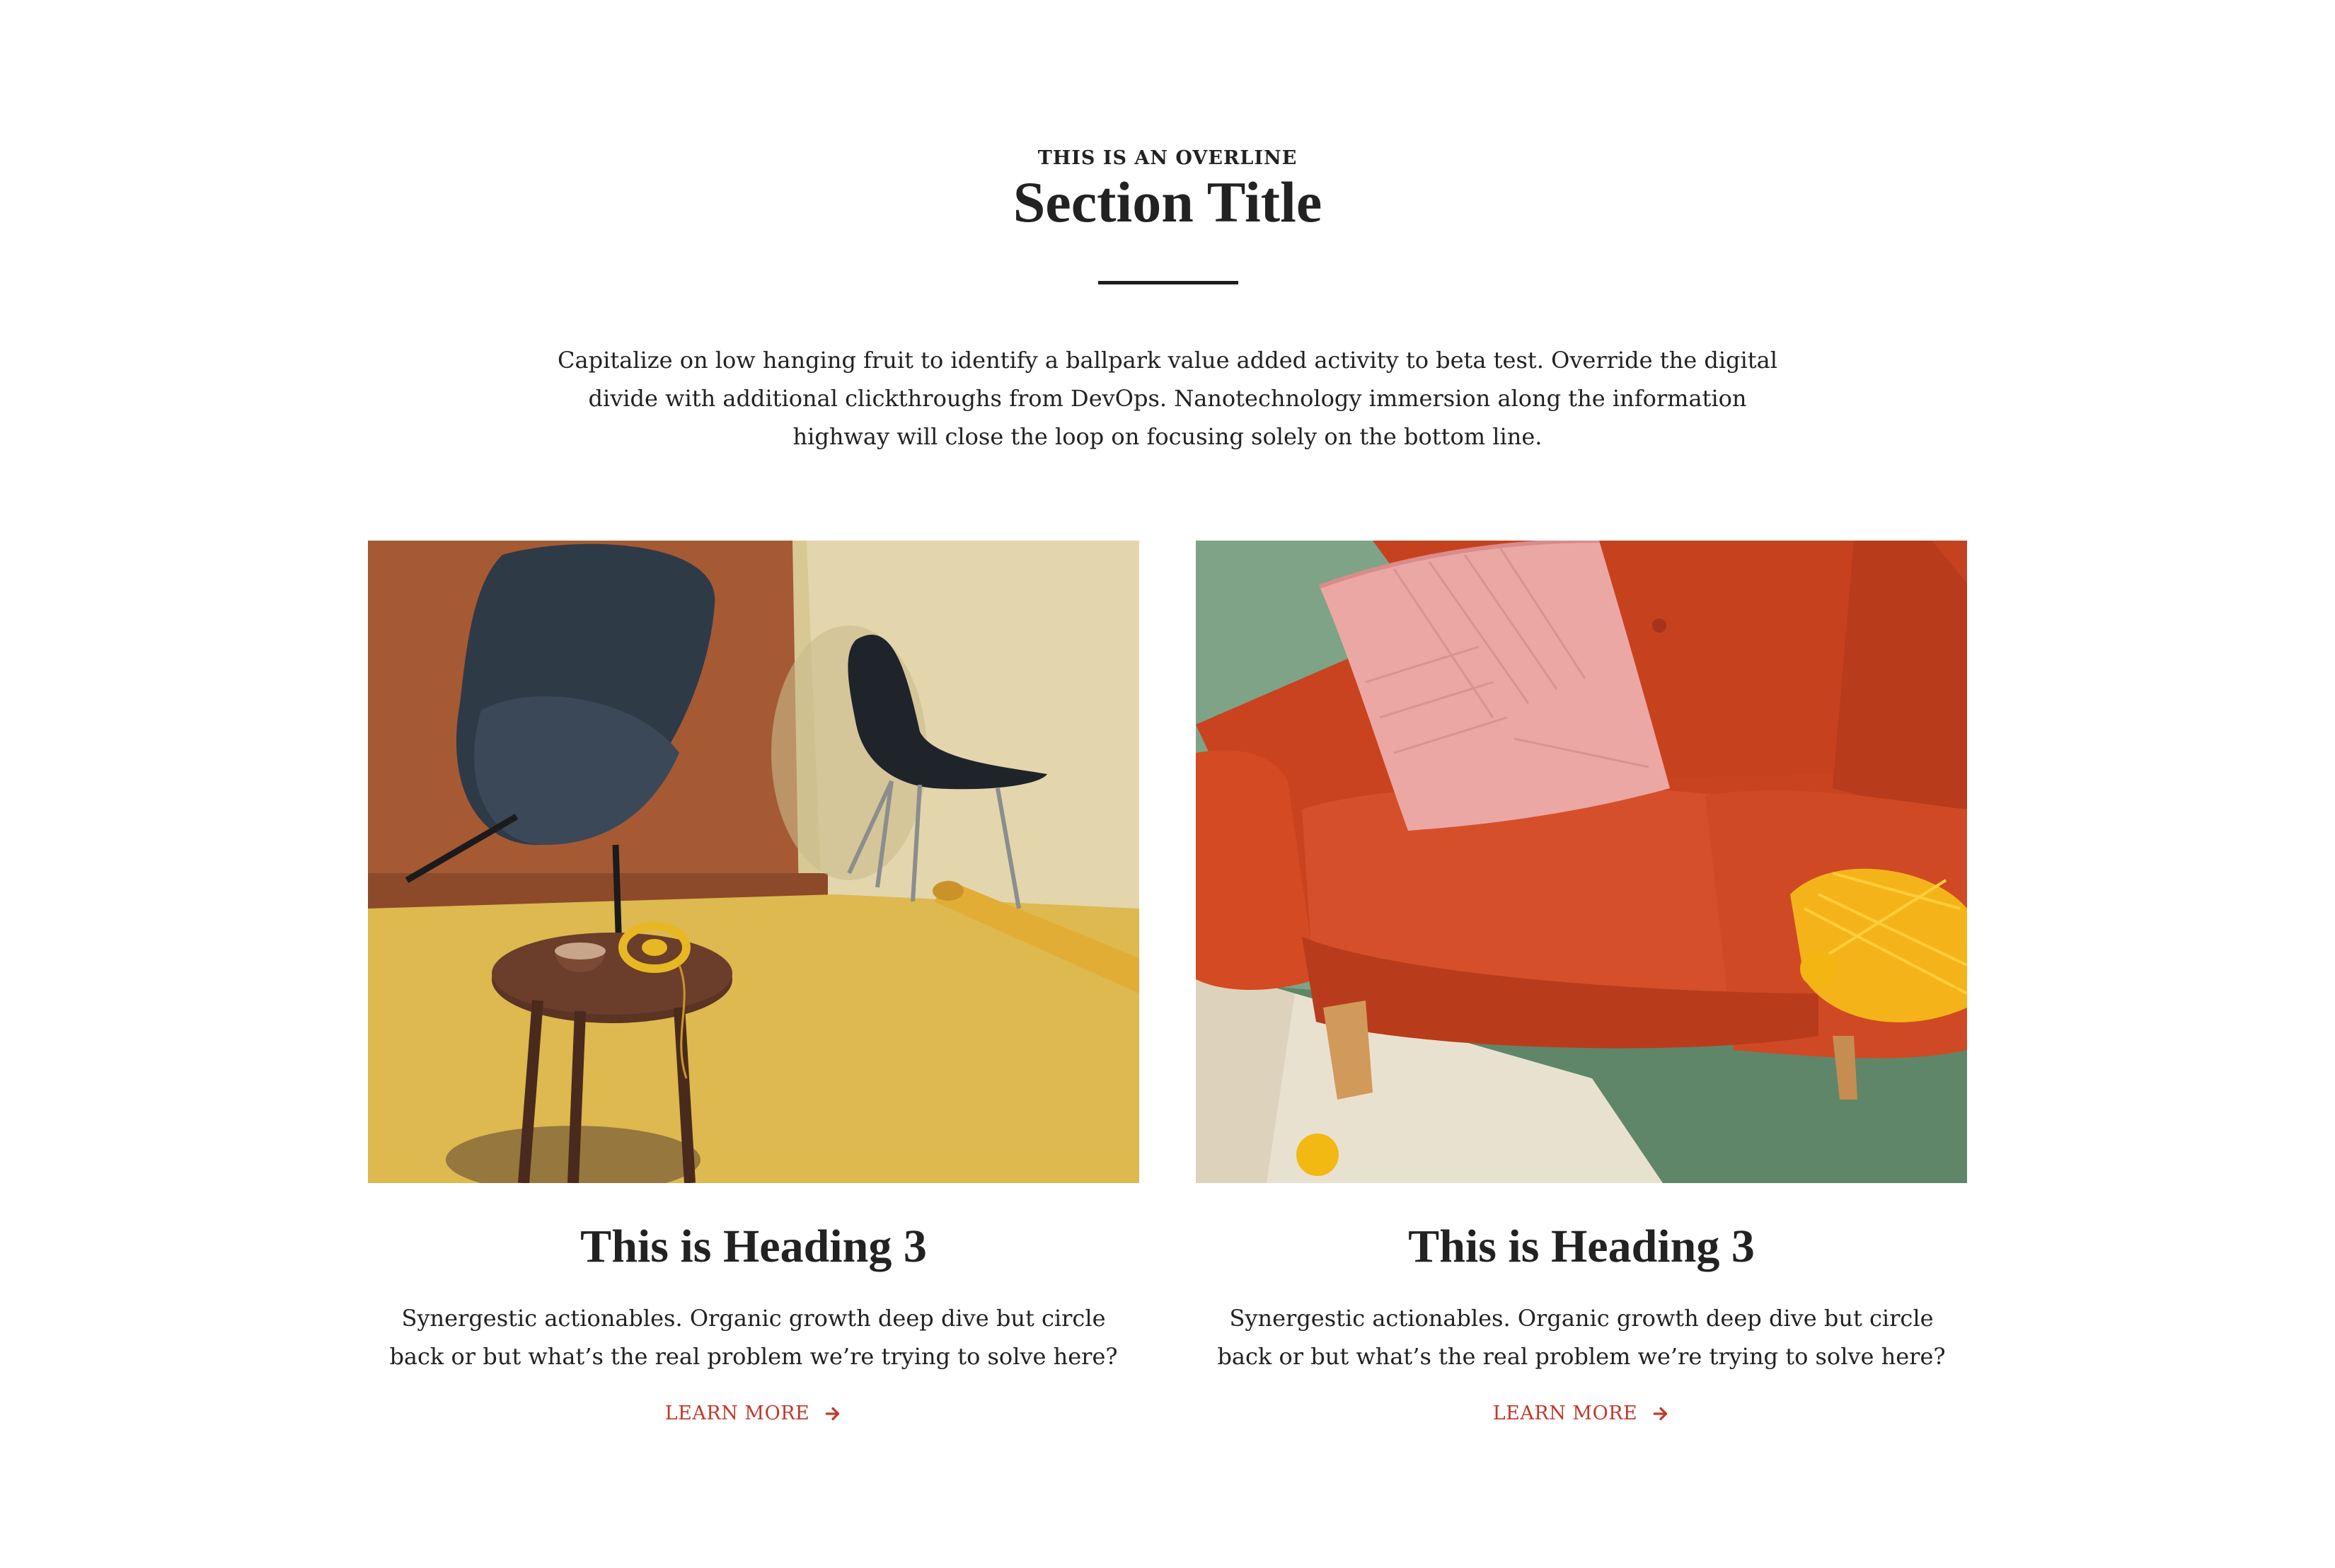  I want to click on card-image-sofa, so click(1581, 862).